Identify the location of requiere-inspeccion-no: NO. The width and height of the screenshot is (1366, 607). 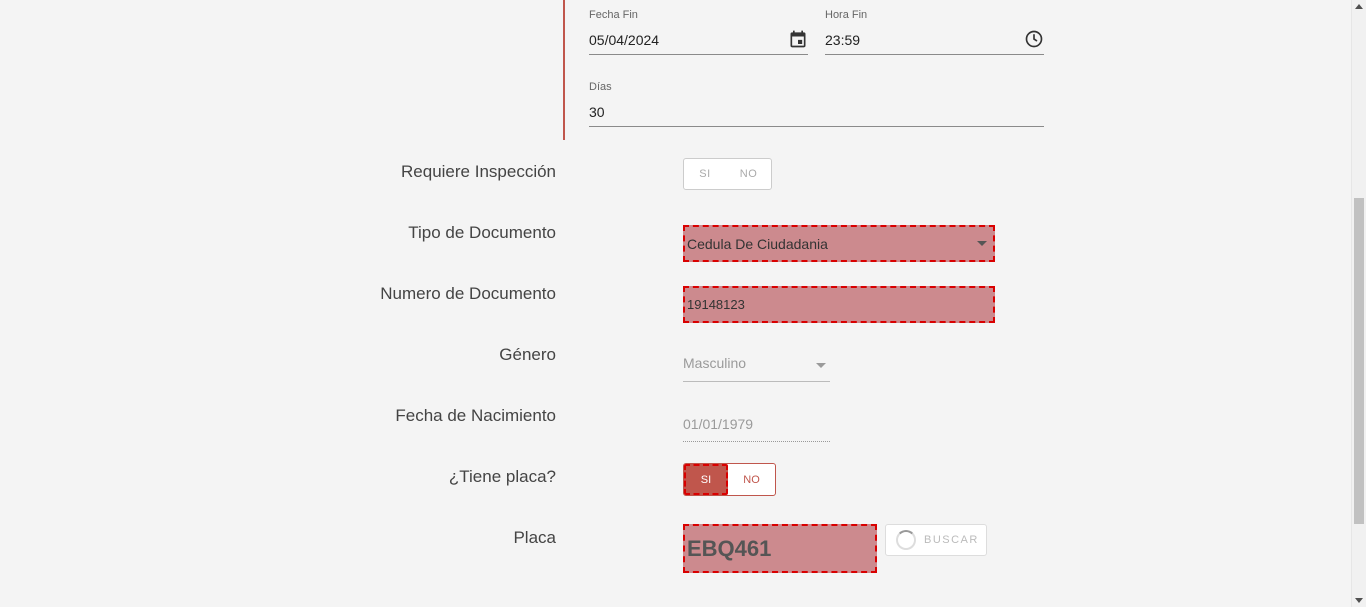
(748, 174).